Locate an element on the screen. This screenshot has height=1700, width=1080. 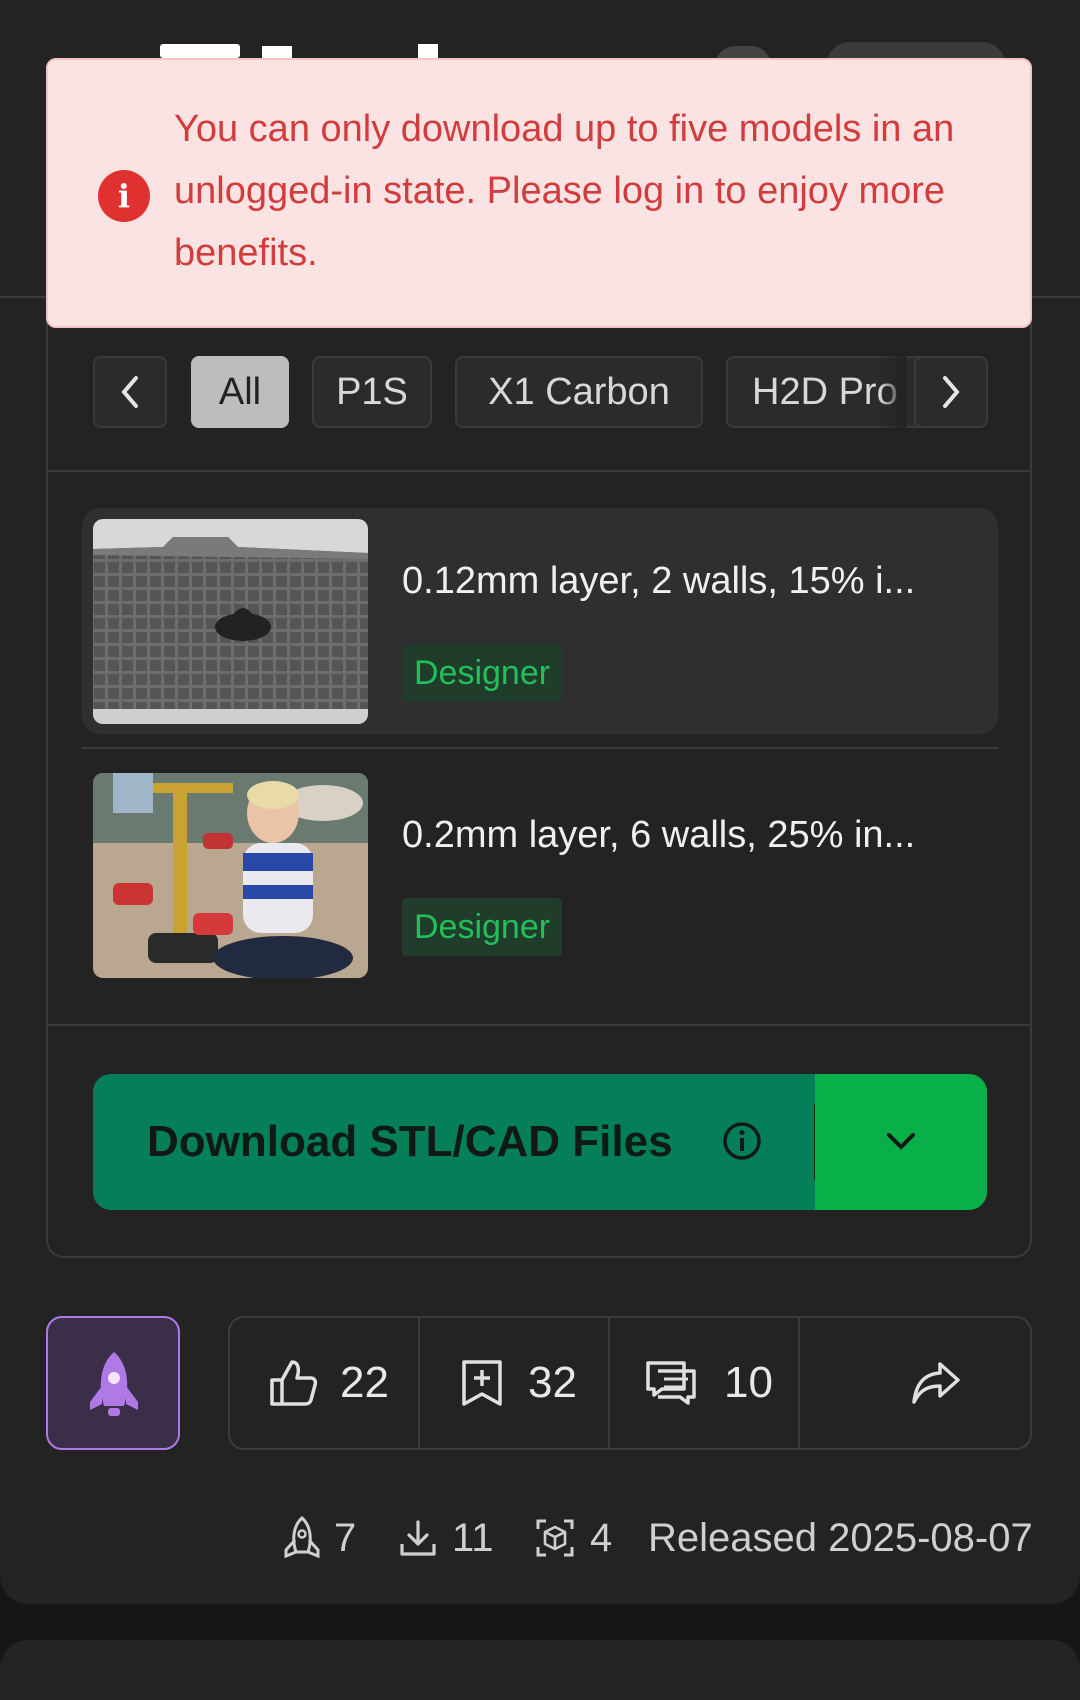
boost-button is located at coordinates (113, 1383).